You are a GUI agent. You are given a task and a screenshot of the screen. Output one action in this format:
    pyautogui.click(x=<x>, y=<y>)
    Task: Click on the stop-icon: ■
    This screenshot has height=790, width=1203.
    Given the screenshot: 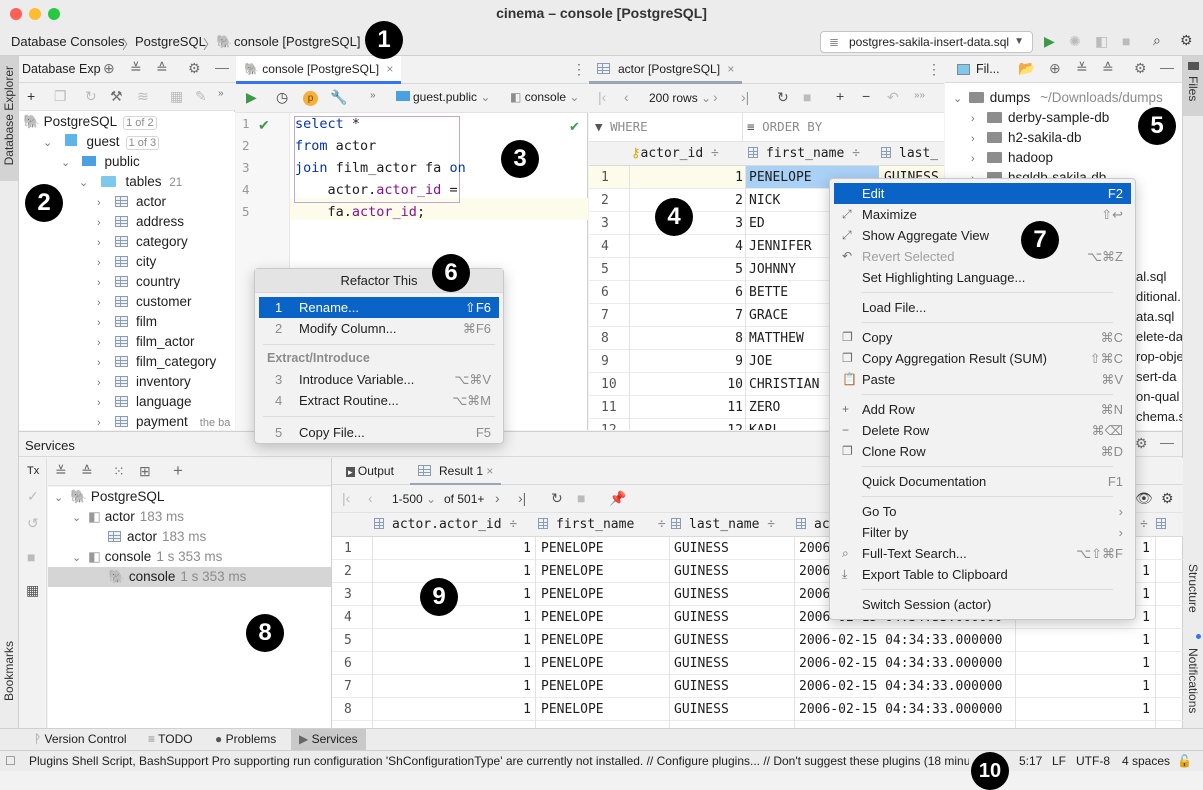 What is the action you would take?
    pyautogui.click(x=1126, y=41)
    